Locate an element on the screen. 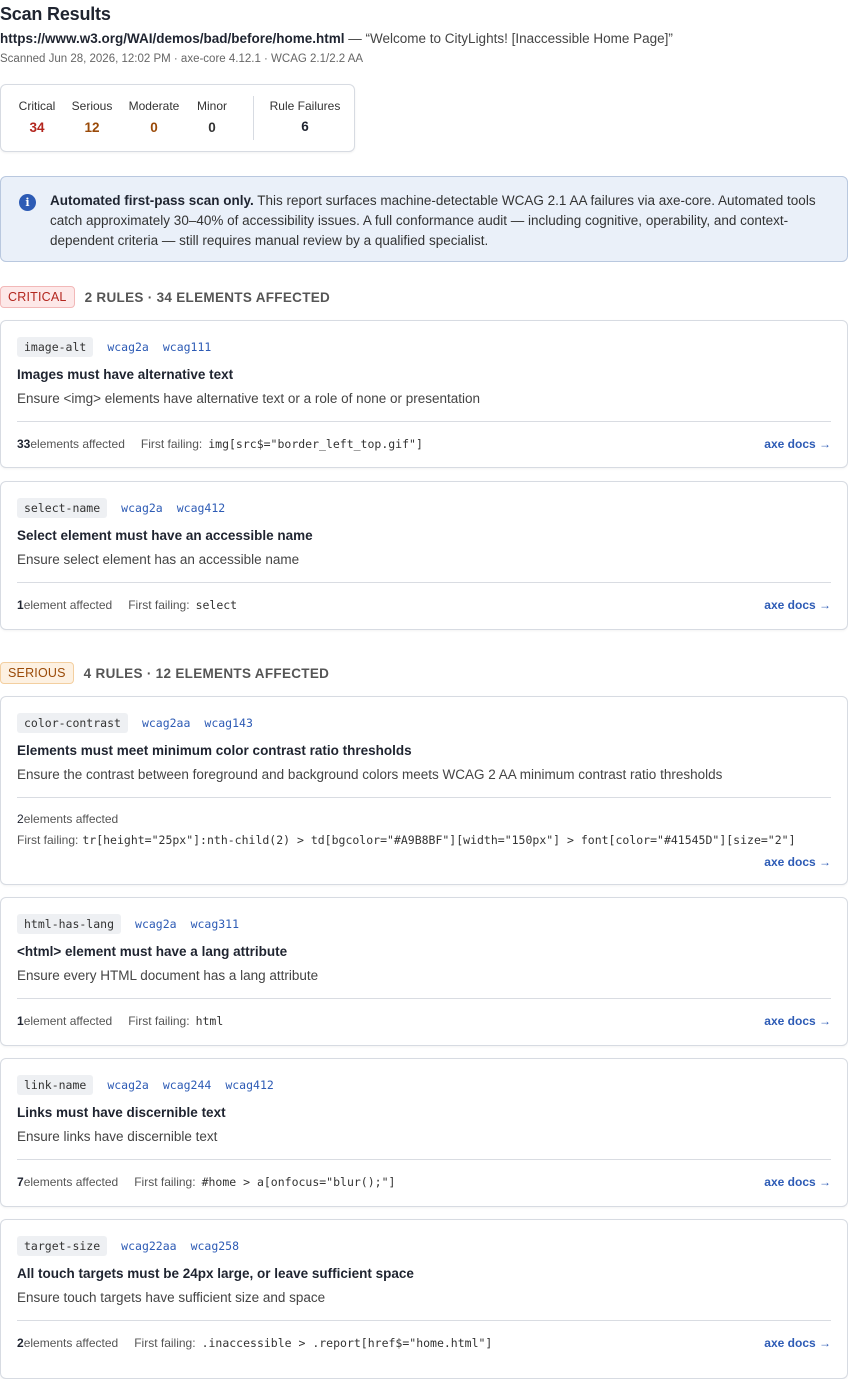 This screenshot has height=1379, width=848. affected-count: 2 is located at coordinates (20, 1343).